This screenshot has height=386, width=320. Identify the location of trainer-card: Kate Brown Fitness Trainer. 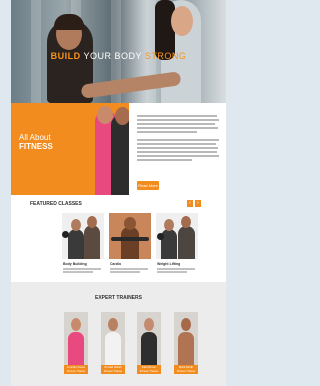
(149, 343).